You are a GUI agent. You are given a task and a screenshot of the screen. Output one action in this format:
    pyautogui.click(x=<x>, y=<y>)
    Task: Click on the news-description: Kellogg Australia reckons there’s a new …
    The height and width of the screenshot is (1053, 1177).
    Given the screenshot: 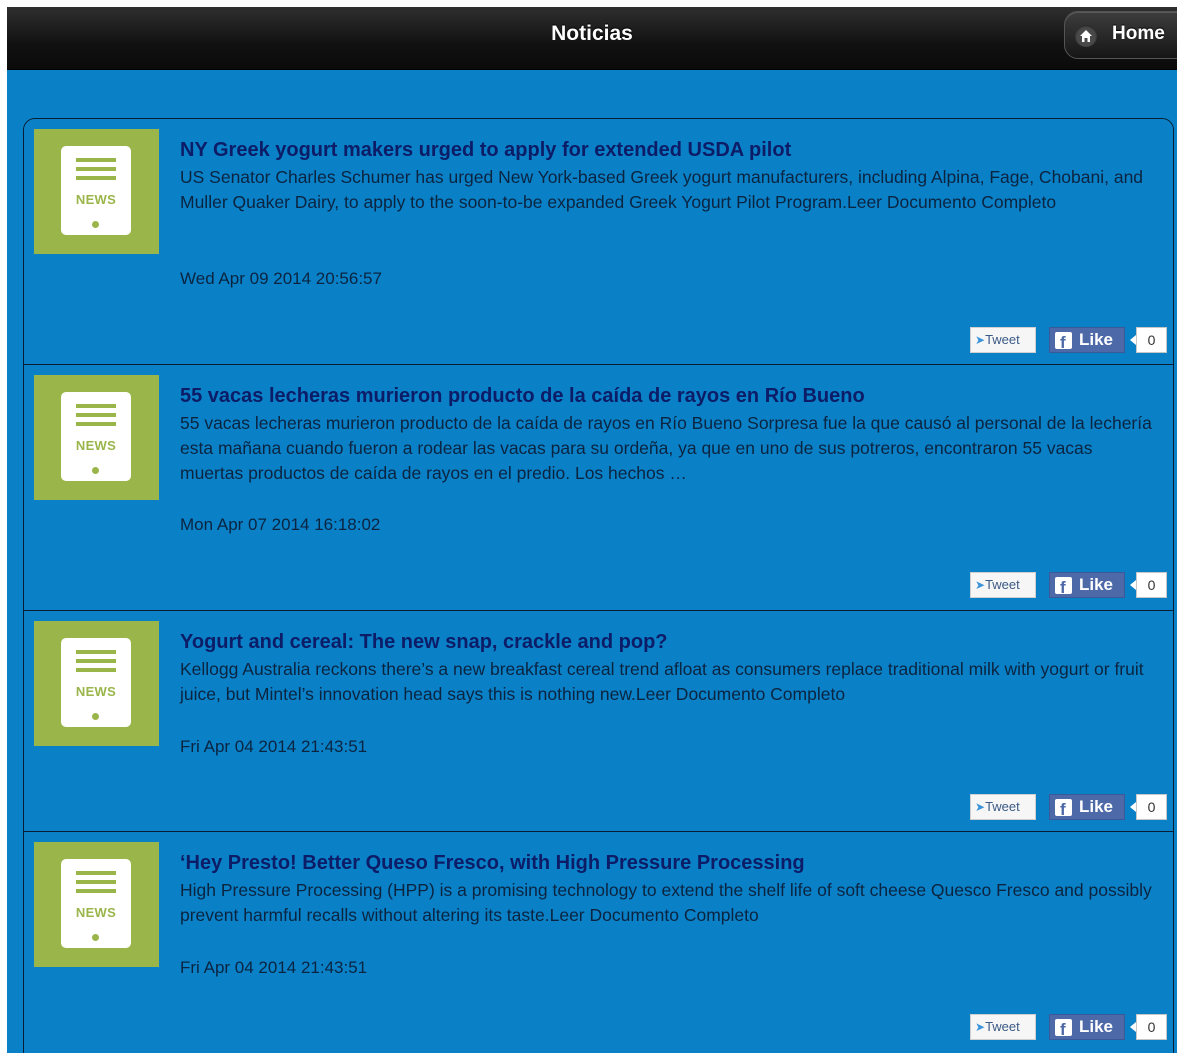 What is the action you would take?
    pyautogui.click(x=662, y=681)
    